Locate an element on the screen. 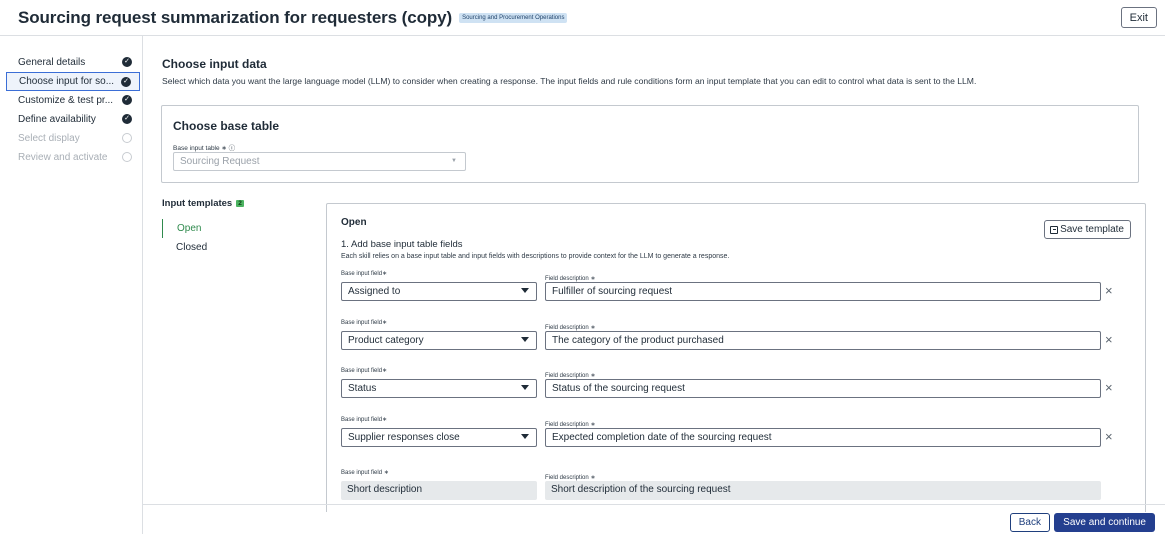  tab-closed: Closed is located at coordinates (222, 247).